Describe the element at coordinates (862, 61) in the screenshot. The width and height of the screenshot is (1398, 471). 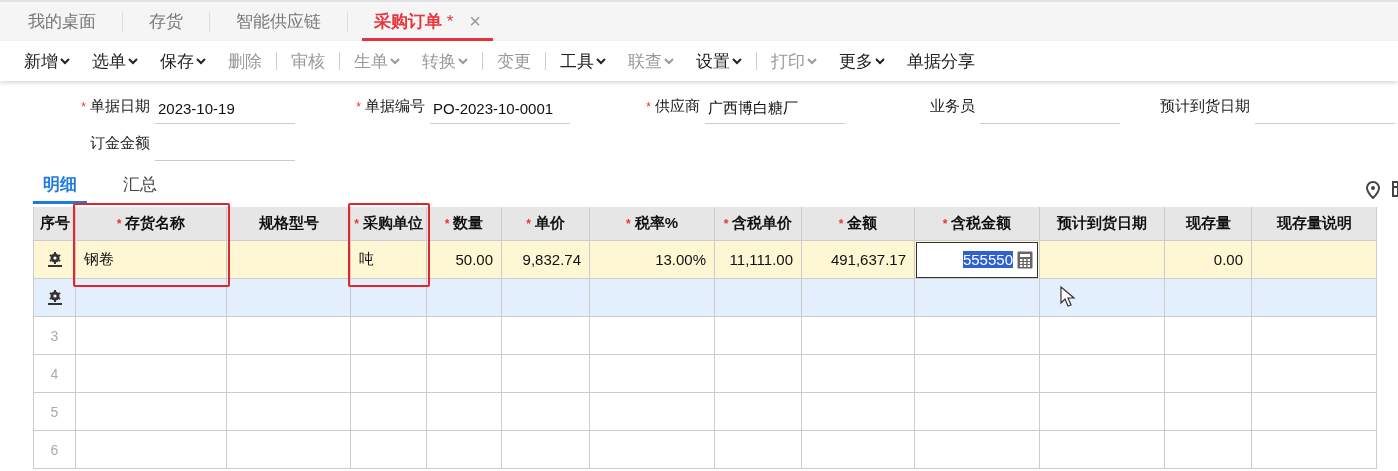
I see `toolbar-button: 更多` at that location.